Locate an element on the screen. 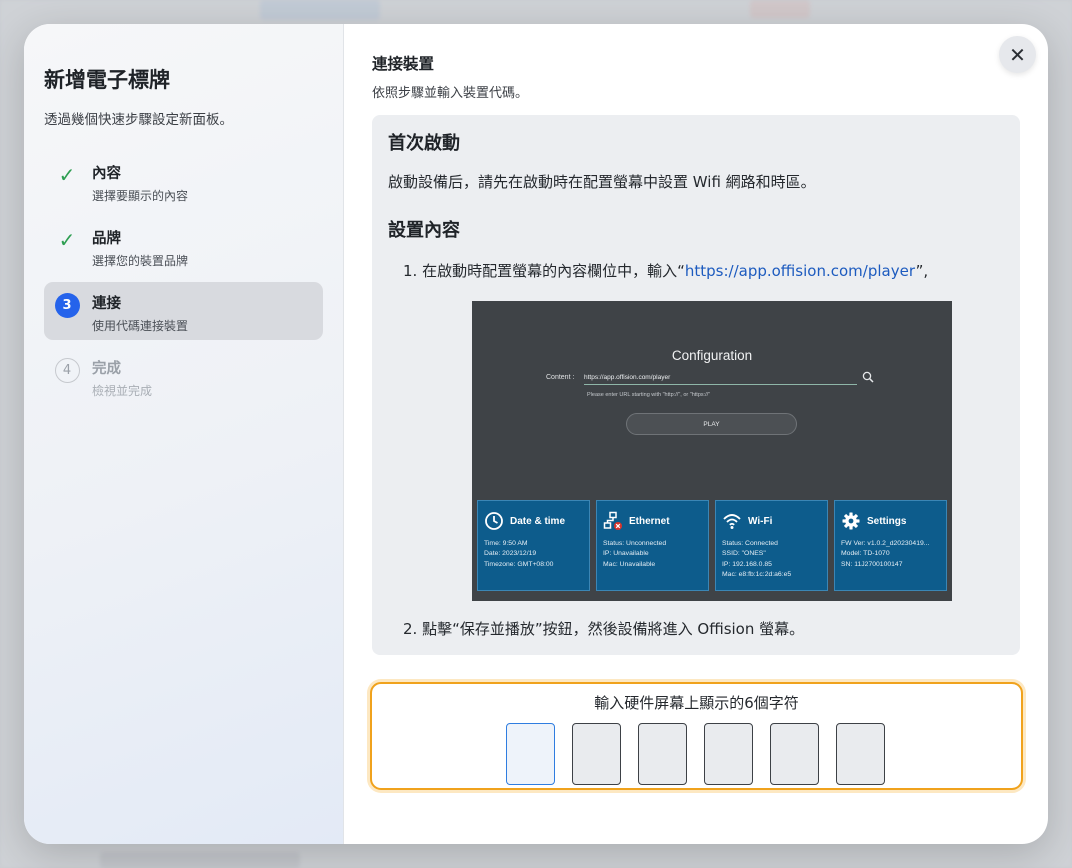 The image size is (1072, 868). clock-icon is located at coordinates (494, 521).